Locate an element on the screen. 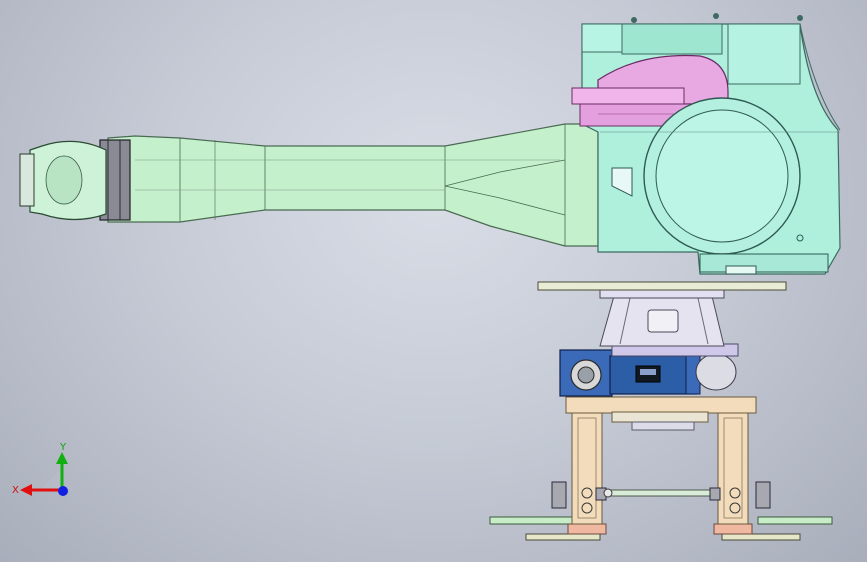  right-foot-plate-lower is located at coordinates (761, 537).